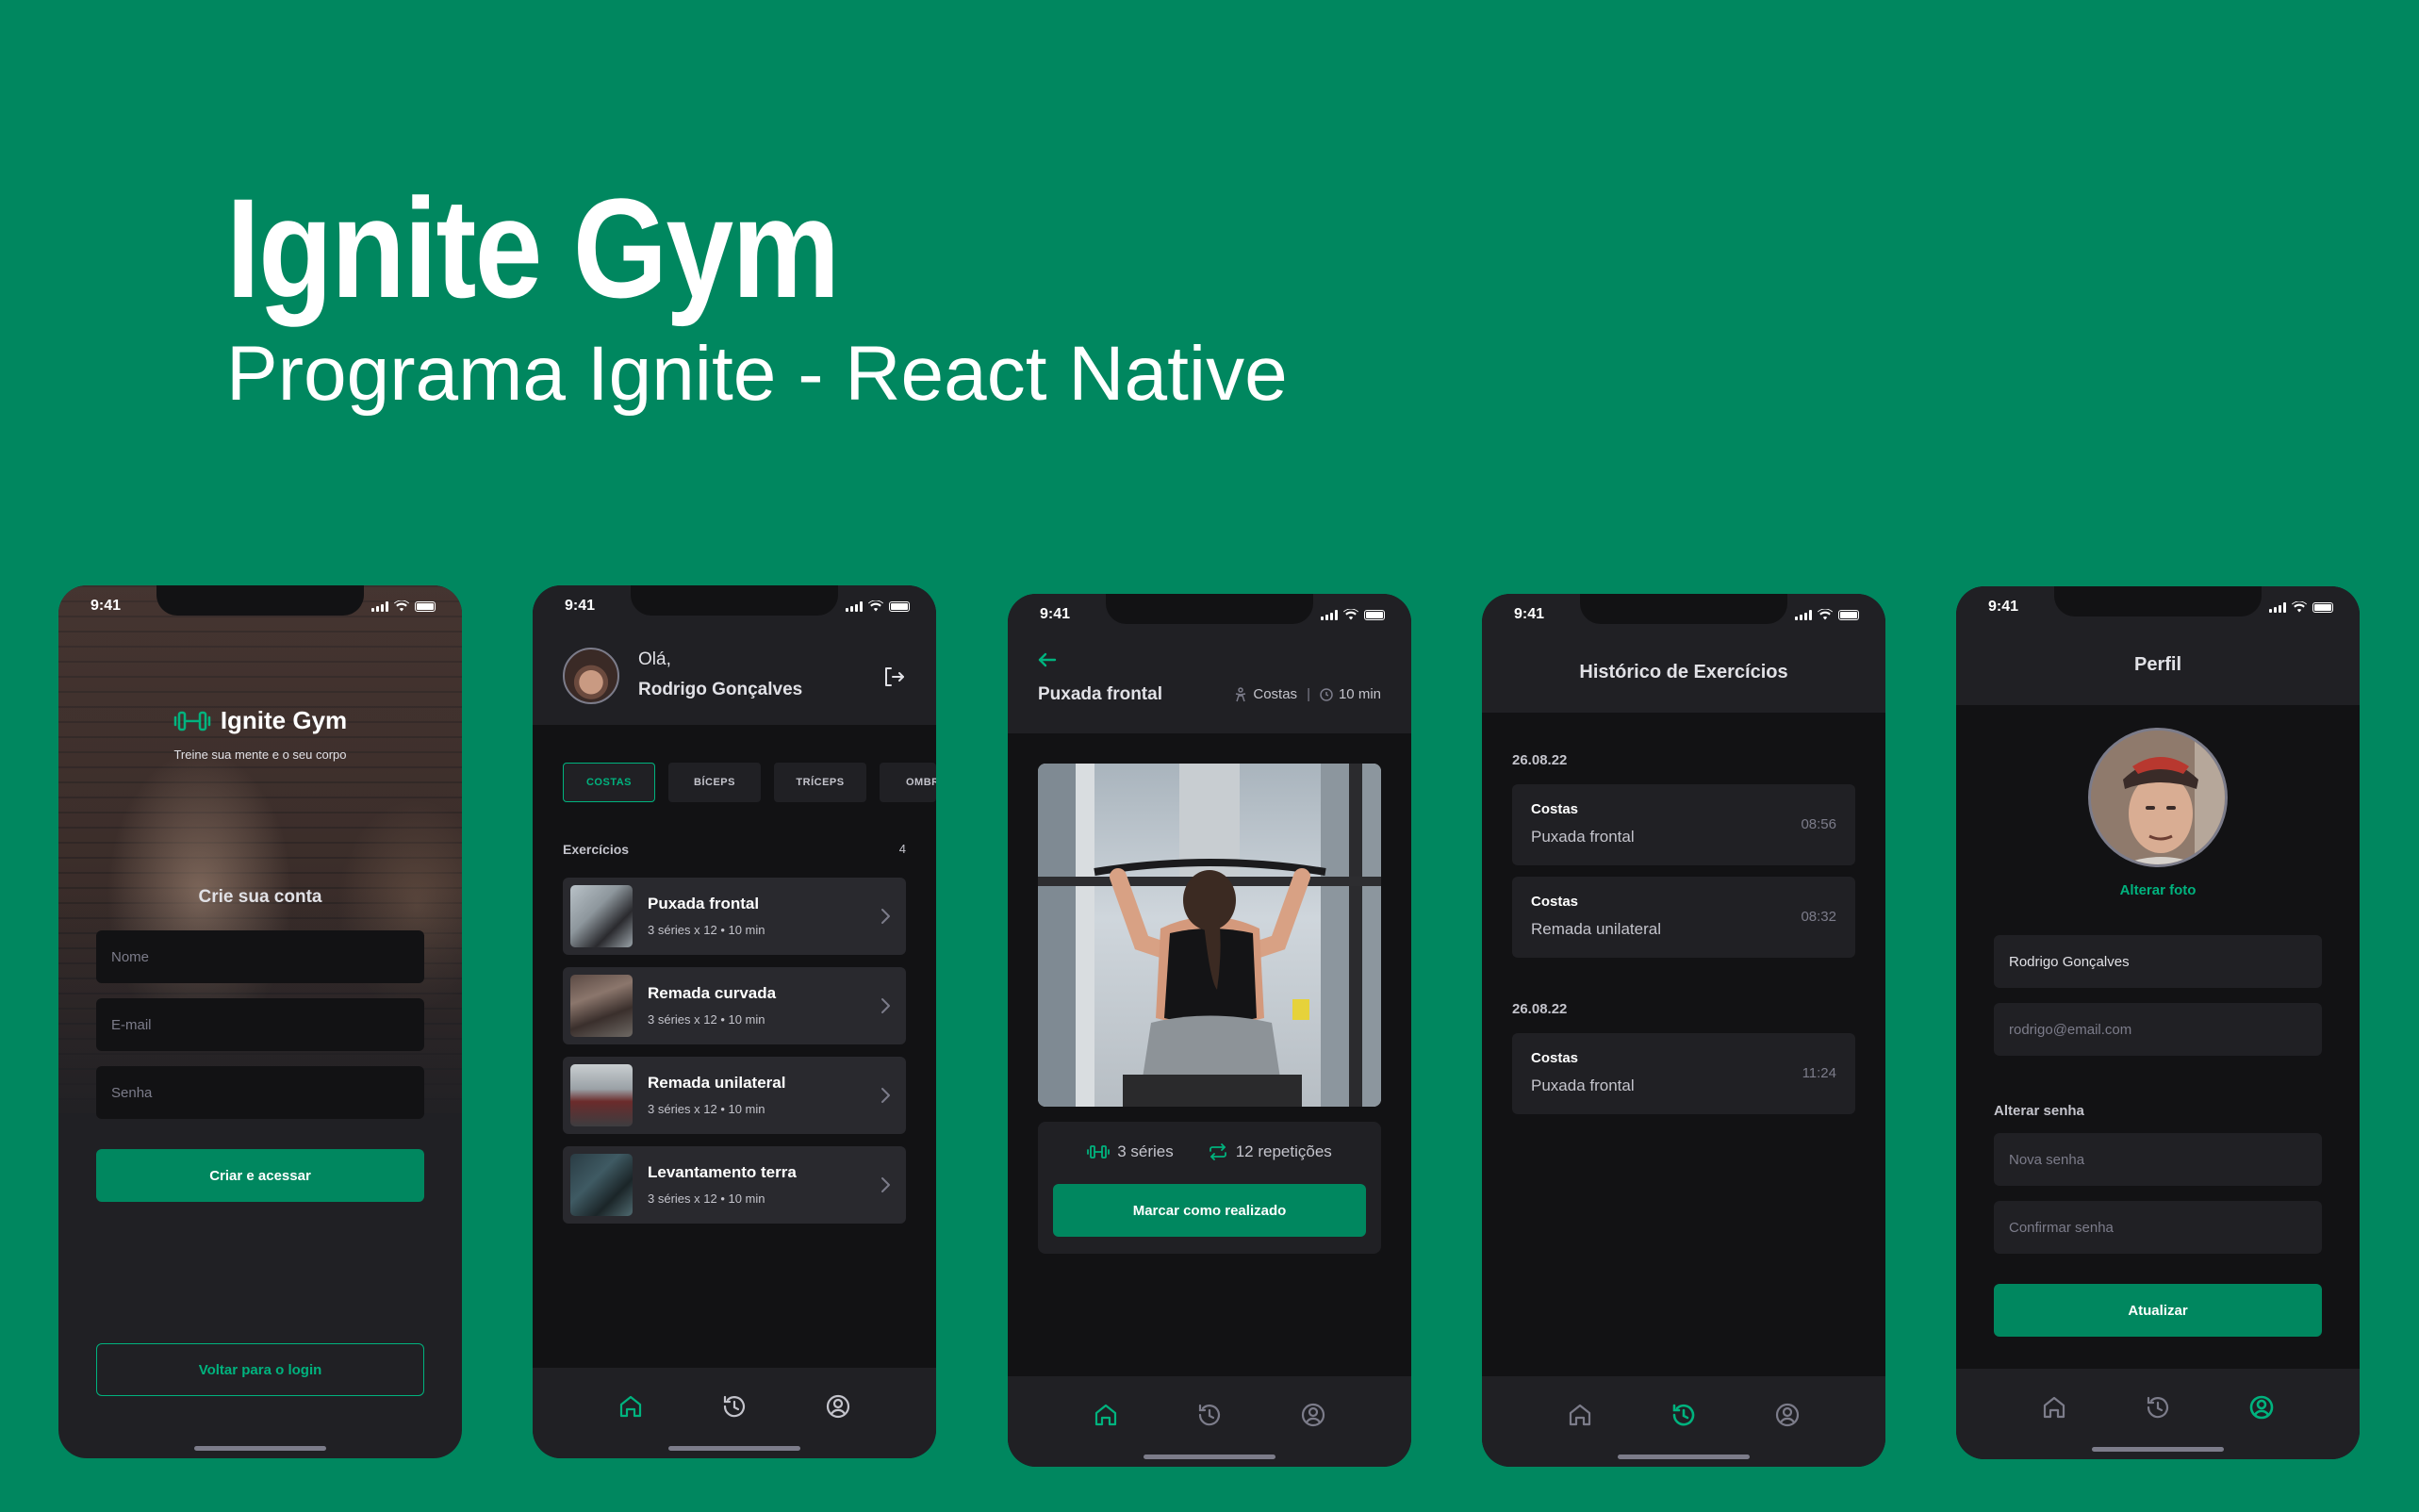 The height and width of the screenshot is (1512, 2419). Describe the element at coordinates (908, 783) in the screenshot. I see `group-tab-ombro: OMBR` at that location.